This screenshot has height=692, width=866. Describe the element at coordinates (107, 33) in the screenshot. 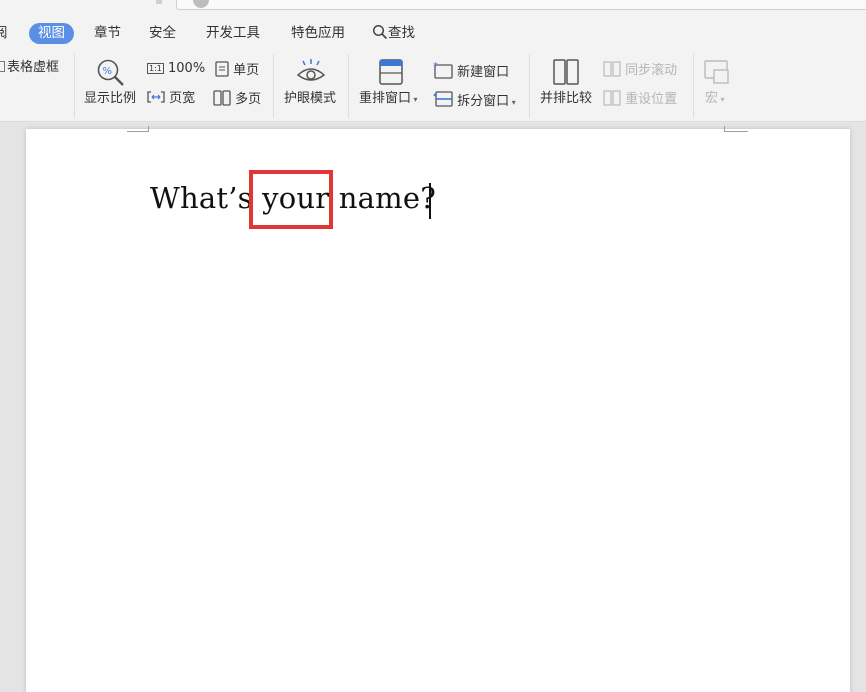

I see `tab-chapter: 章节` at that location.